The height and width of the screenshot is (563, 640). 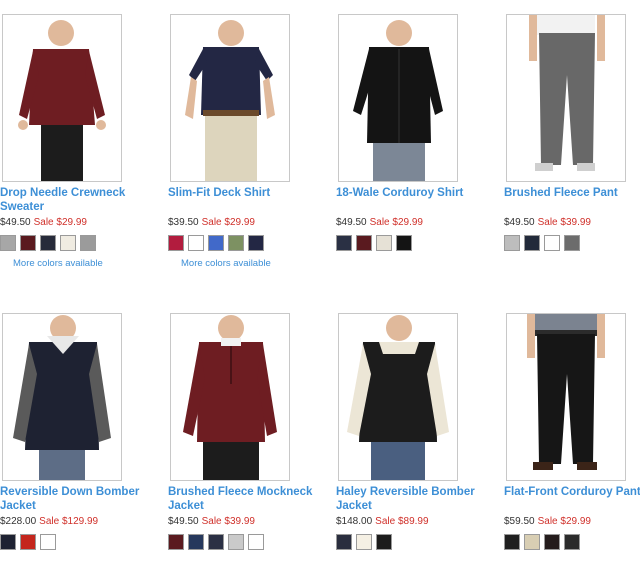 I want to click on product-name: Reversible Down Bomber Jacket, so click(x=75, y=499).